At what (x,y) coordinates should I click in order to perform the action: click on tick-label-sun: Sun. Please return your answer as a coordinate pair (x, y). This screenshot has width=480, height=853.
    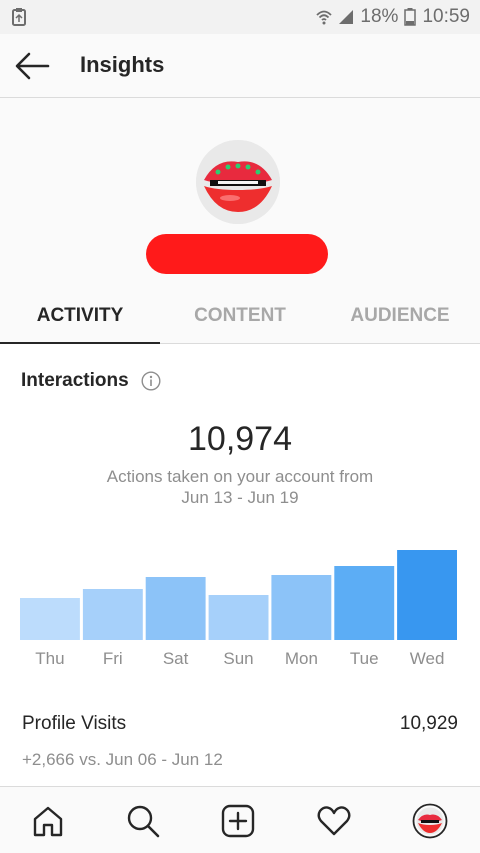
    Looking at the image, I should click on (238, 658).